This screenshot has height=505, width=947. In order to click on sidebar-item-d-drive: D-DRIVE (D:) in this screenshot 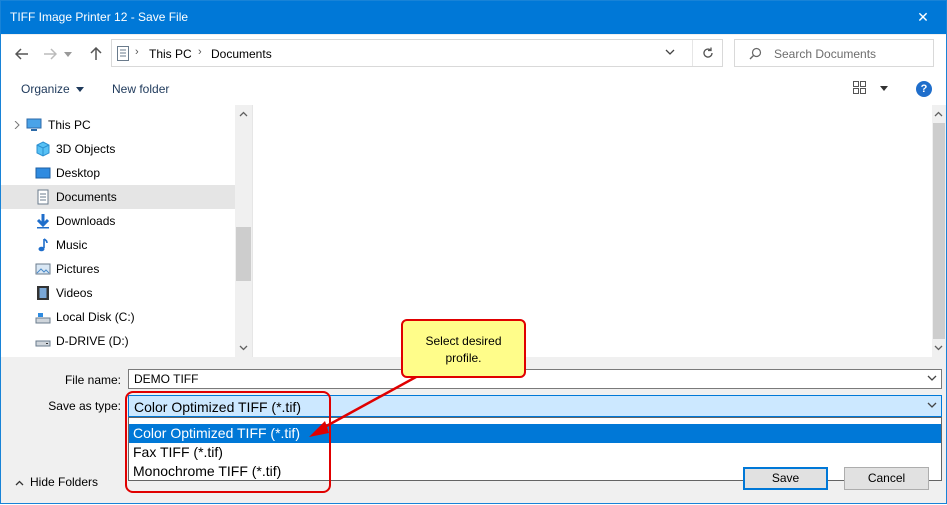, I will do `click(118, 341)`.